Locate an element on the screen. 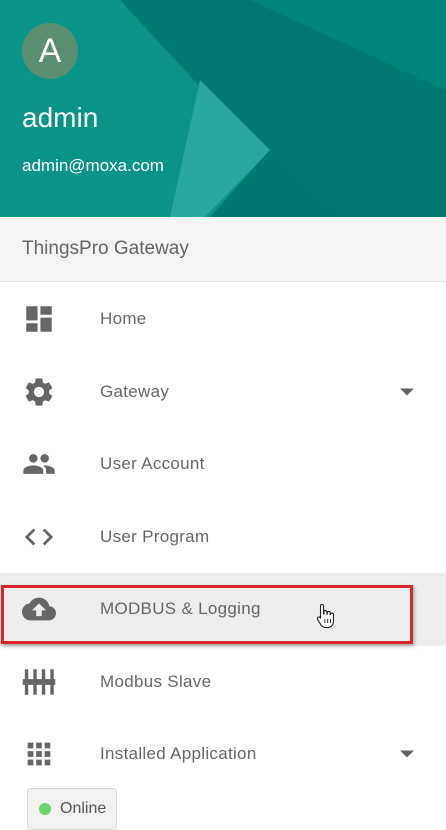  avatar: A is located at coordinates (50, 51).